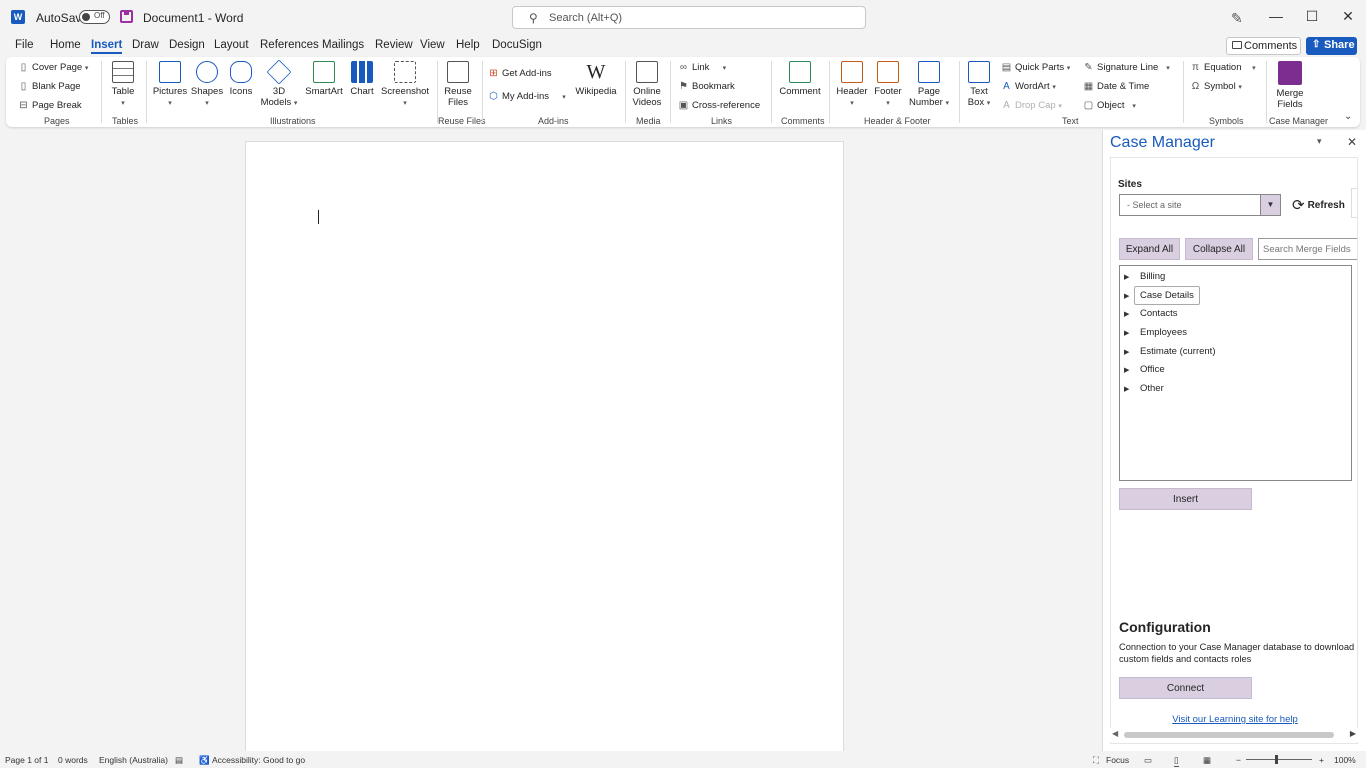 Image resolution: width=1366 pixels, height=768 pixels. What do you see at coordinates (1219, 249) in the screenshot?
I see `collapse-all-button: Collapse All` at bounding box center [1219, 249].